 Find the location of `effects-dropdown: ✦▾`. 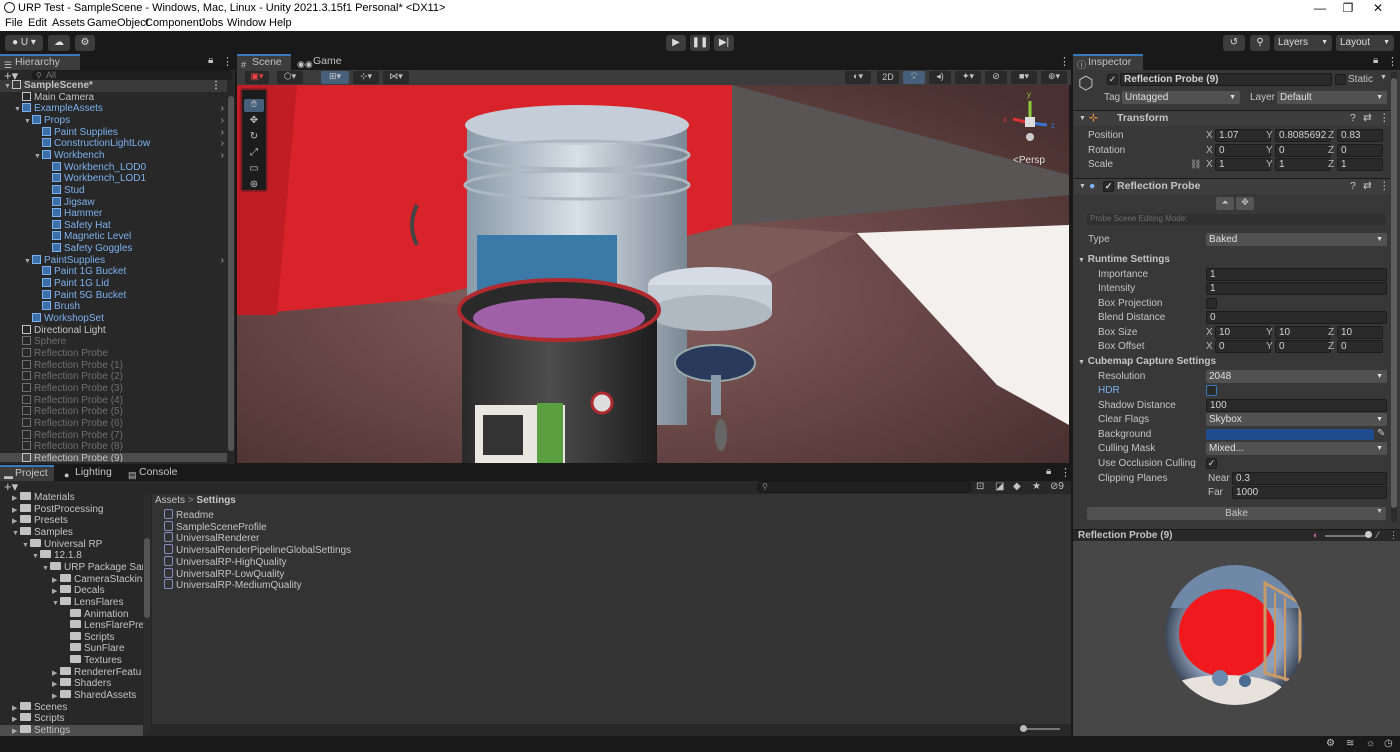

effects-dropdown: ✦▾ is located at coordinates (968, 77).